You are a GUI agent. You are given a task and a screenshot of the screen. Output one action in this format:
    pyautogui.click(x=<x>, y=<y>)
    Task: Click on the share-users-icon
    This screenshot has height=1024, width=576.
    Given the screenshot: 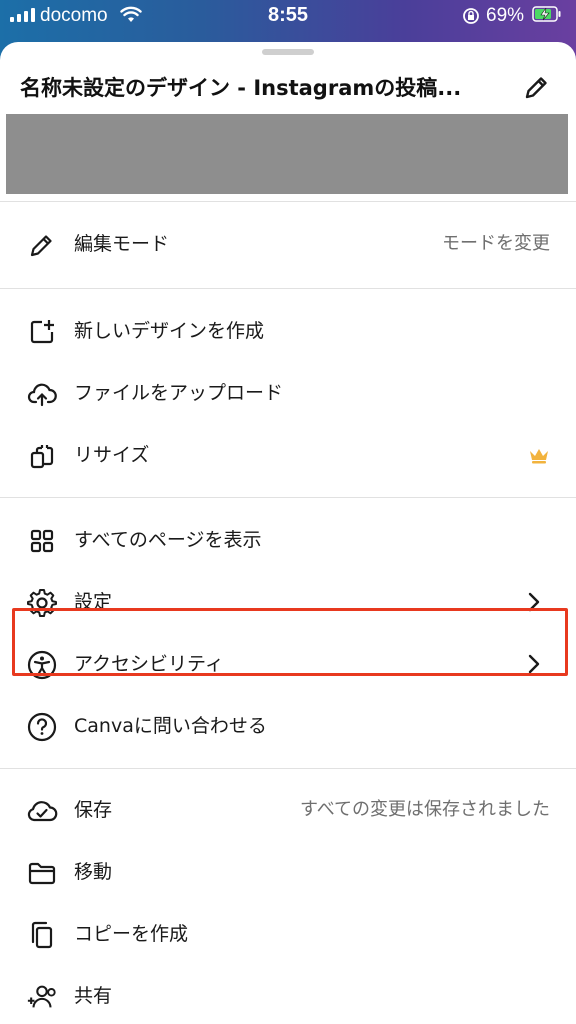 What is the action you would take?
    pyautogui.click(x=42, y=997)
    